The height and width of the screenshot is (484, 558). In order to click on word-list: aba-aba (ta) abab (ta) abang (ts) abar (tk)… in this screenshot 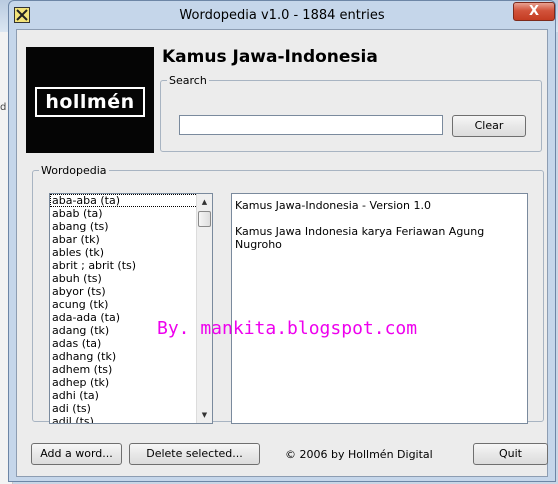, I will do `click(131, 308)`.